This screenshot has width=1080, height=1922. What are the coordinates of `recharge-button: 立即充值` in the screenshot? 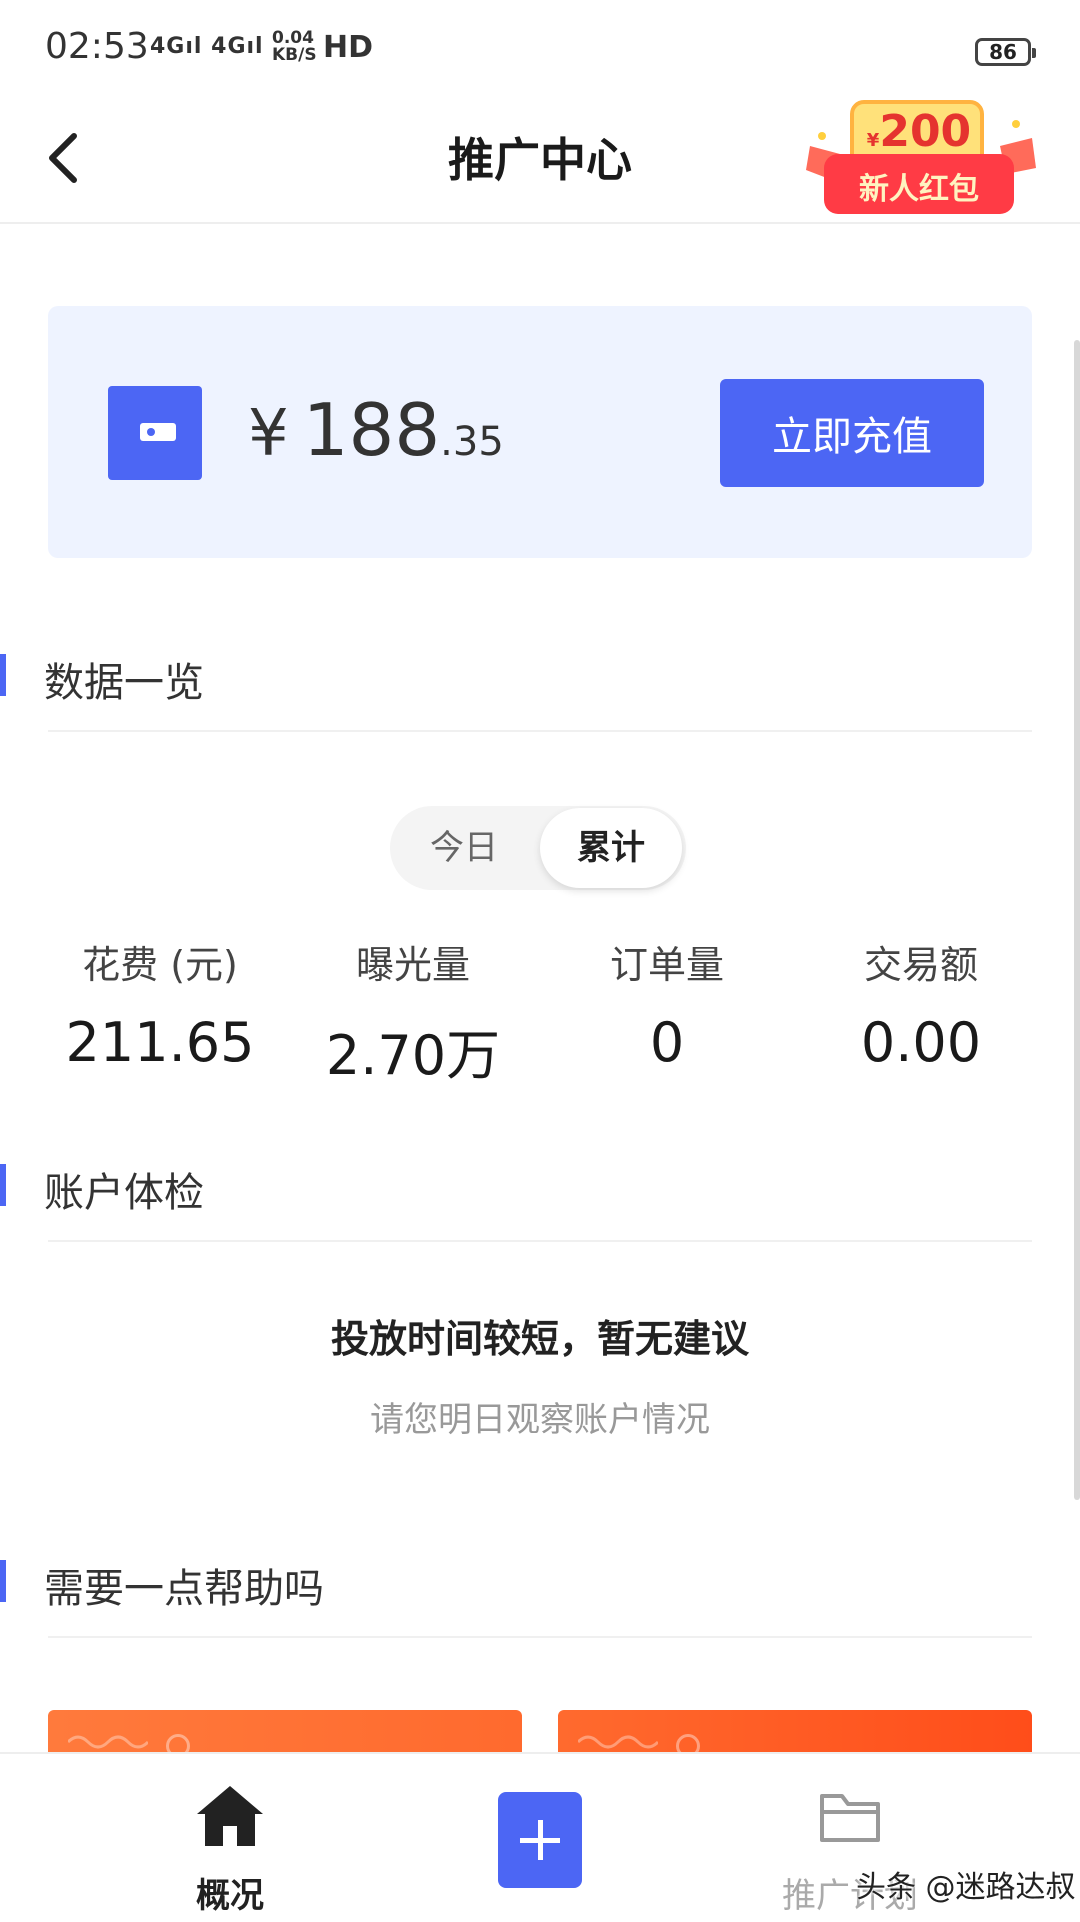 It's located at (852, 433).